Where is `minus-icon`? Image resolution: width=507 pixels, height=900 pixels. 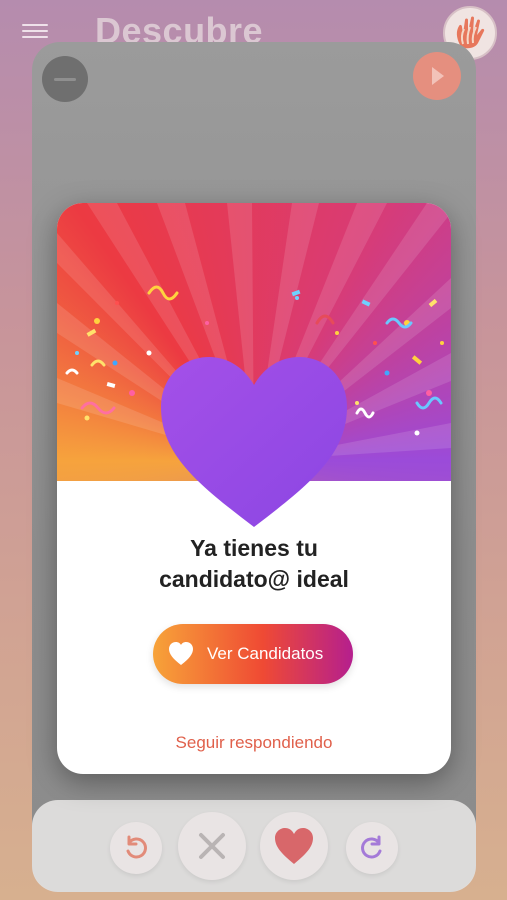
minus-icon is located at coordinates (65, 79).